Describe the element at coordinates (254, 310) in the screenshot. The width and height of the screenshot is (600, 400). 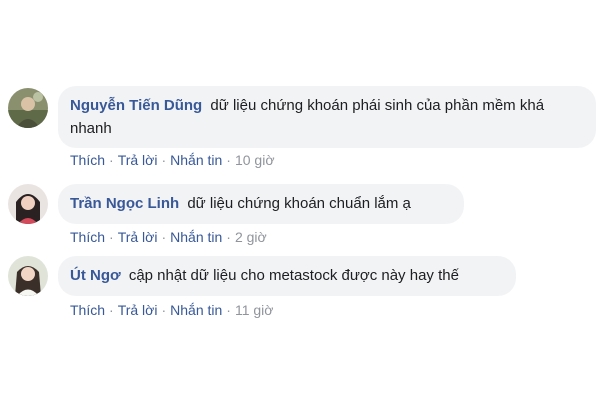
I see `comment-timestamp: 11 giờ` at that location.